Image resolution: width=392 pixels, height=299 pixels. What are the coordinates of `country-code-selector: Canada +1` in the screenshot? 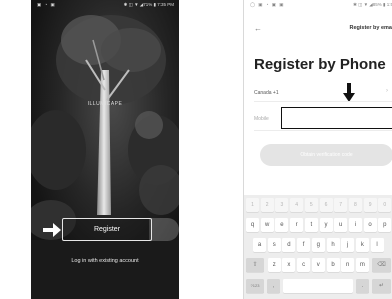 It's located at (266, 93).